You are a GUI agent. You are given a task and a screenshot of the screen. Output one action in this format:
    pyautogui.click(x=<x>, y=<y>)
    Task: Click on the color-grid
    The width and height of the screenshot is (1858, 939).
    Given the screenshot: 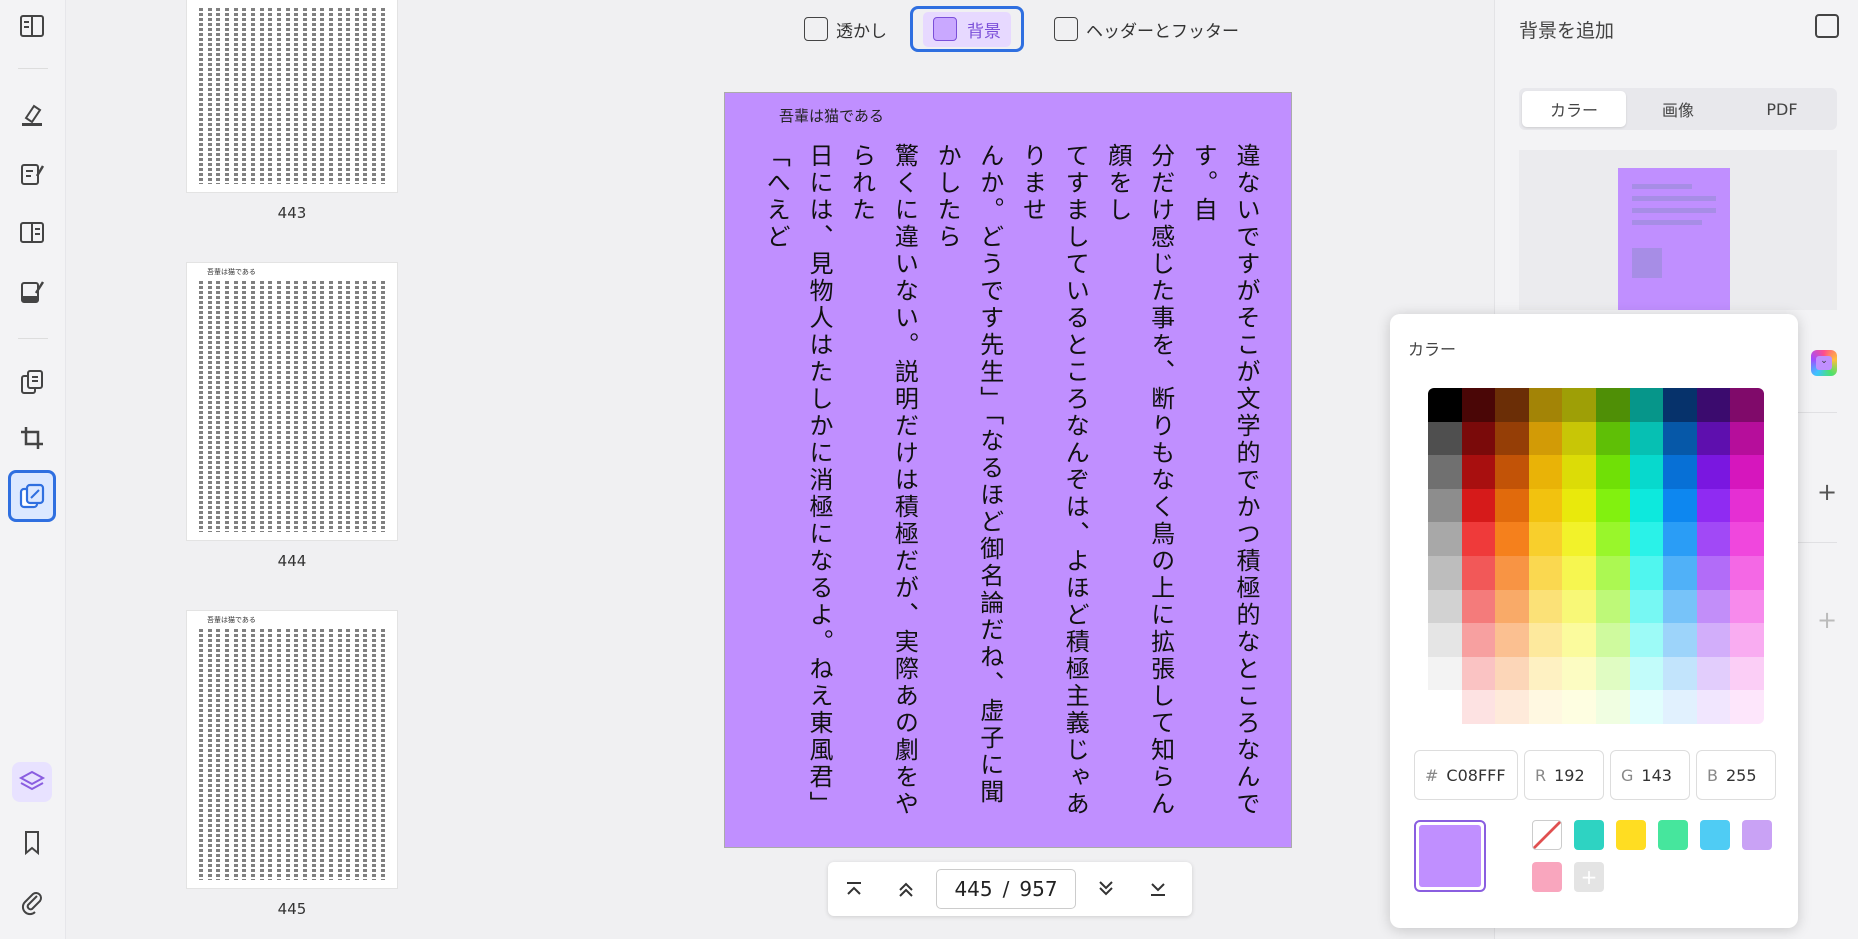 What is the action you would take?
    pyautogui.click(x=1596, y=556)
    